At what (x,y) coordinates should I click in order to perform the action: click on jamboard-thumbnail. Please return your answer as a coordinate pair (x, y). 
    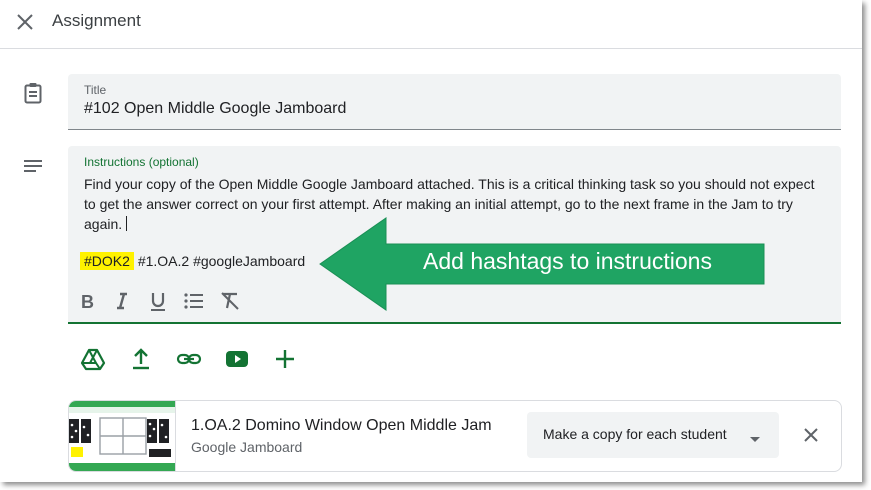
    Looking at the image, I should click on (122, 436).